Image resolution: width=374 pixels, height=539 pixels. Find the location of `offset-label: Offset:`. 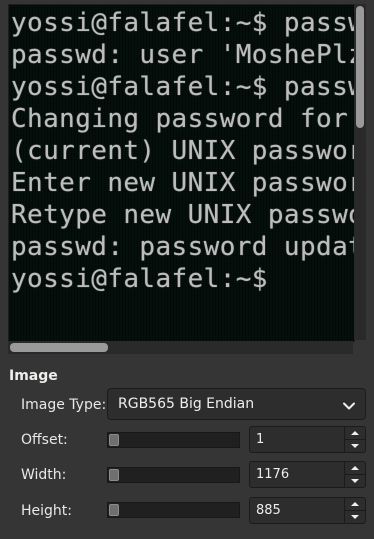

offset-label: Offset: is located at coordinates (44, 440).